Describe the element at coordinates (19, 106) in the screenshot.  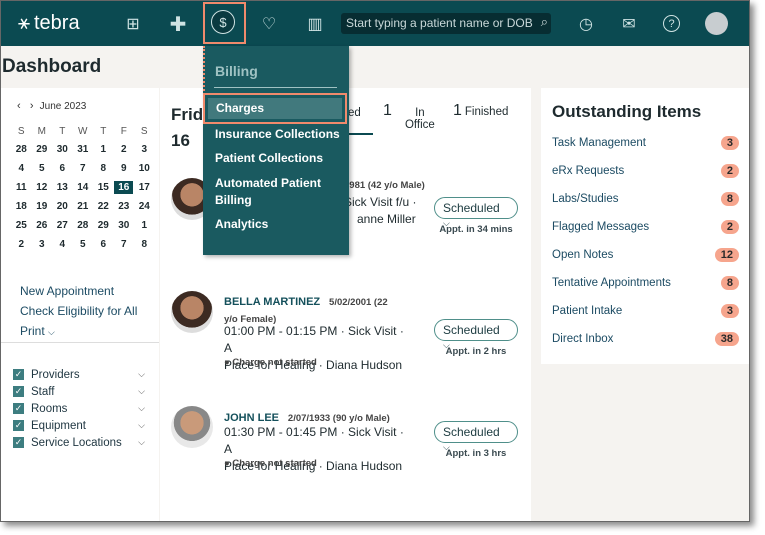
I see `prev-month-icon: ‹` at that location.